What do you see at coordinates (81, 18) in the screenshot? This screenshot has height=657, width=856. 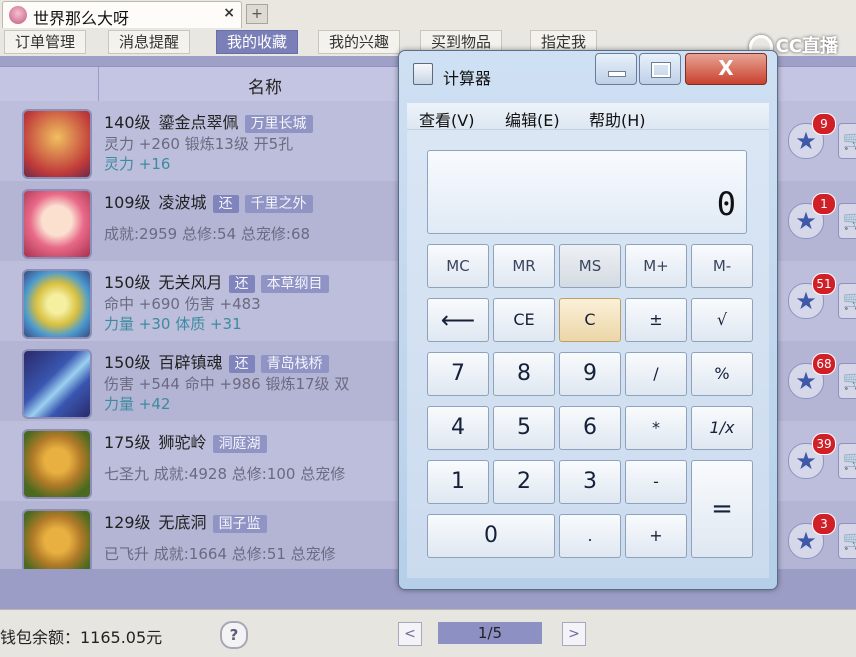 I see `tab-title: 世界那么大呀` at bounding box center [81, 18].